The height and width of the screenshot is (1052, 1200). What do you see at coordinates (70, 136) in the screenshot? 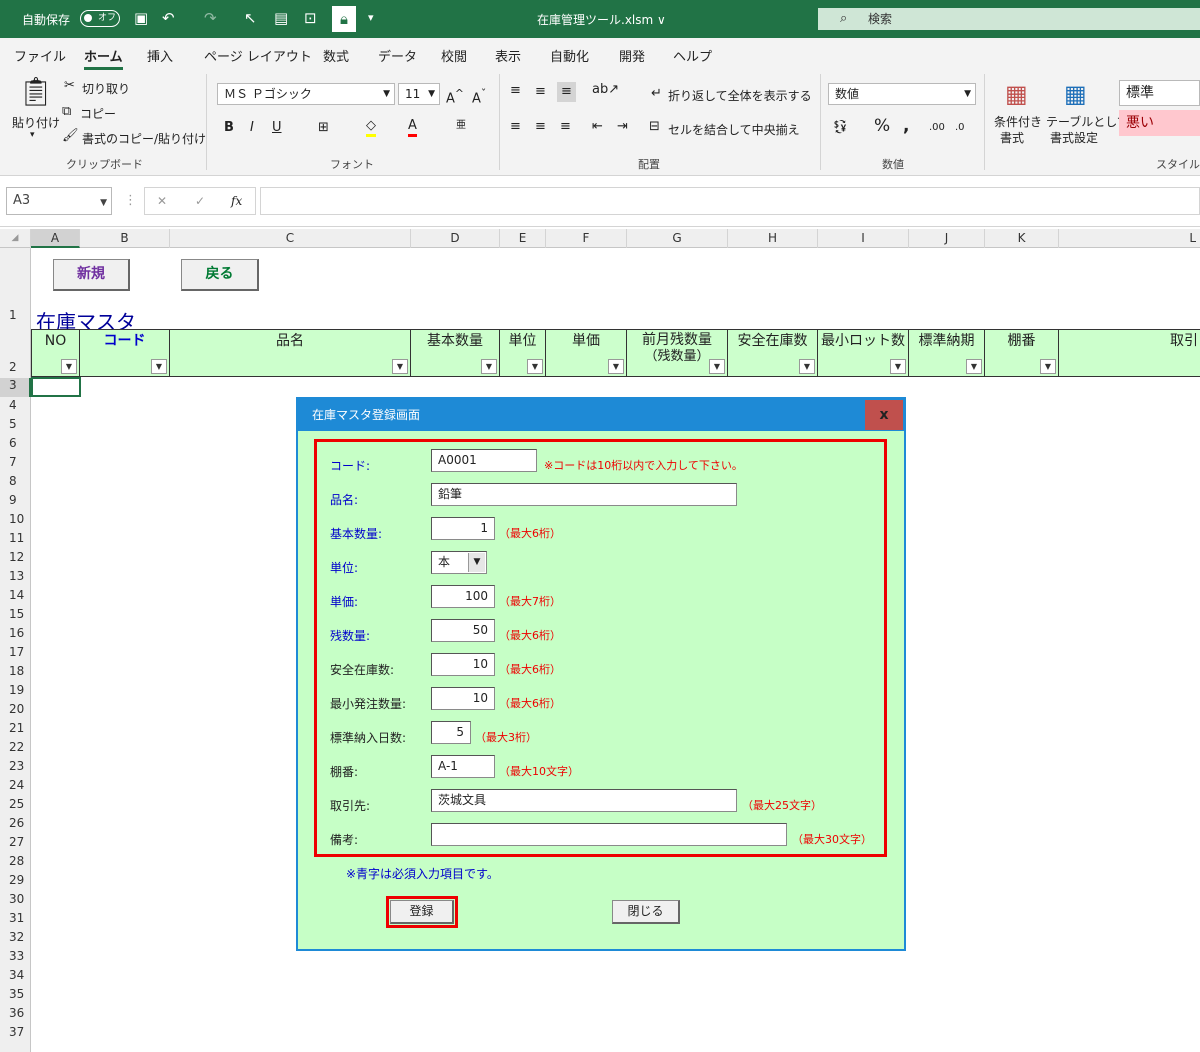
I see `brush-icon: 🖌︎` at bounding box center [70, 136].